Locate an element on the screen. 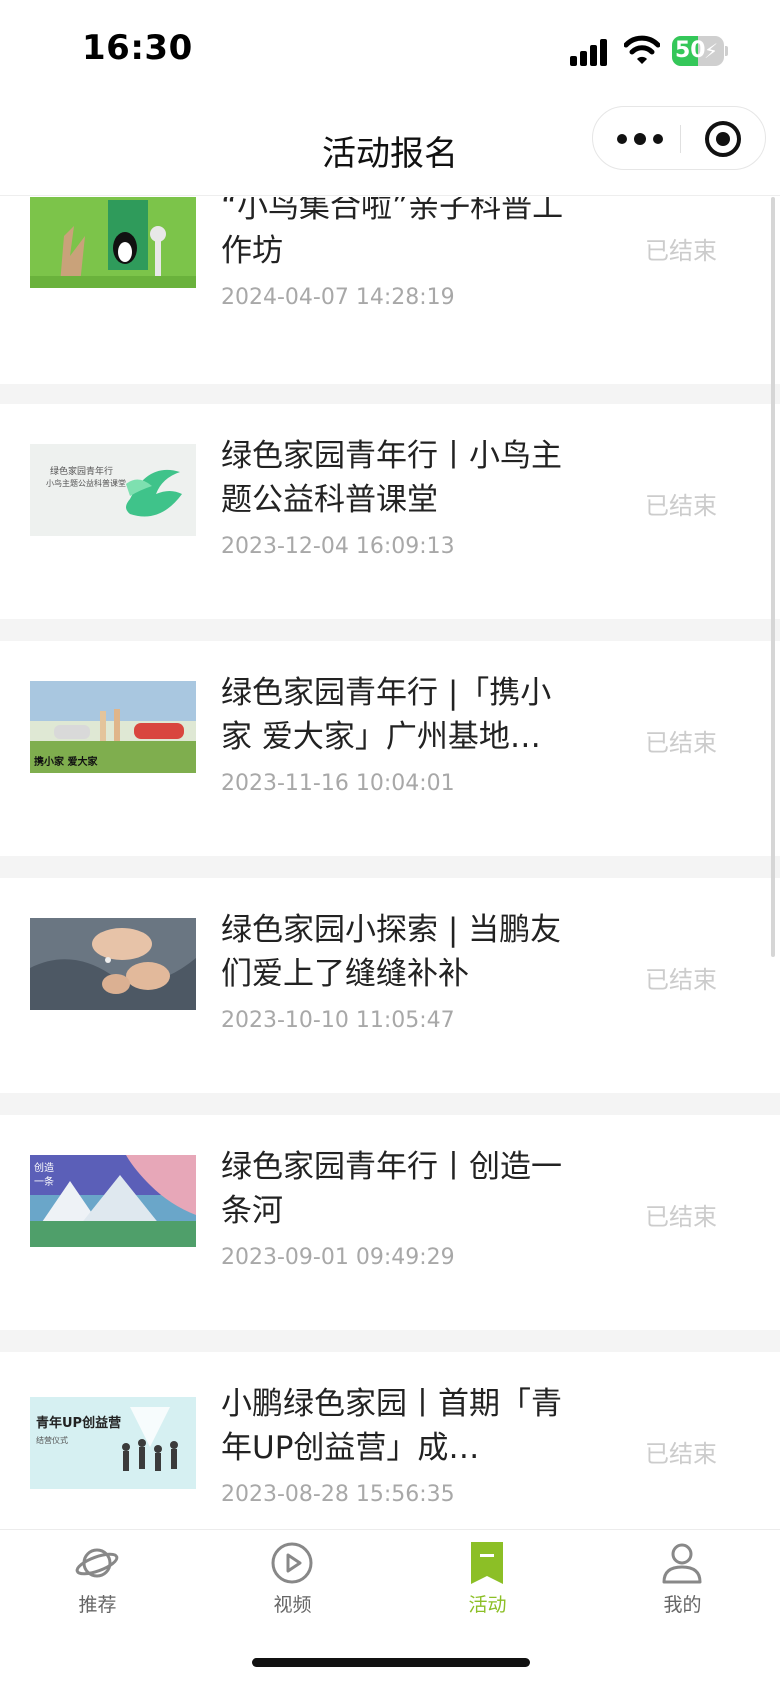 This screenshot has width=780, height=1688. cellular-signal-icon is located at coordinates (590, 52).